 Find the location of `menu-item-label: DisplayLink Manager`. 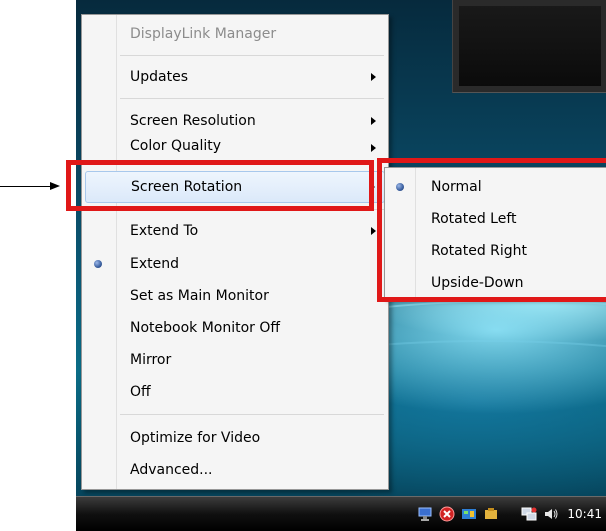

menu-item-label: DisplayLink Manager is located at coordinates (203, 34).